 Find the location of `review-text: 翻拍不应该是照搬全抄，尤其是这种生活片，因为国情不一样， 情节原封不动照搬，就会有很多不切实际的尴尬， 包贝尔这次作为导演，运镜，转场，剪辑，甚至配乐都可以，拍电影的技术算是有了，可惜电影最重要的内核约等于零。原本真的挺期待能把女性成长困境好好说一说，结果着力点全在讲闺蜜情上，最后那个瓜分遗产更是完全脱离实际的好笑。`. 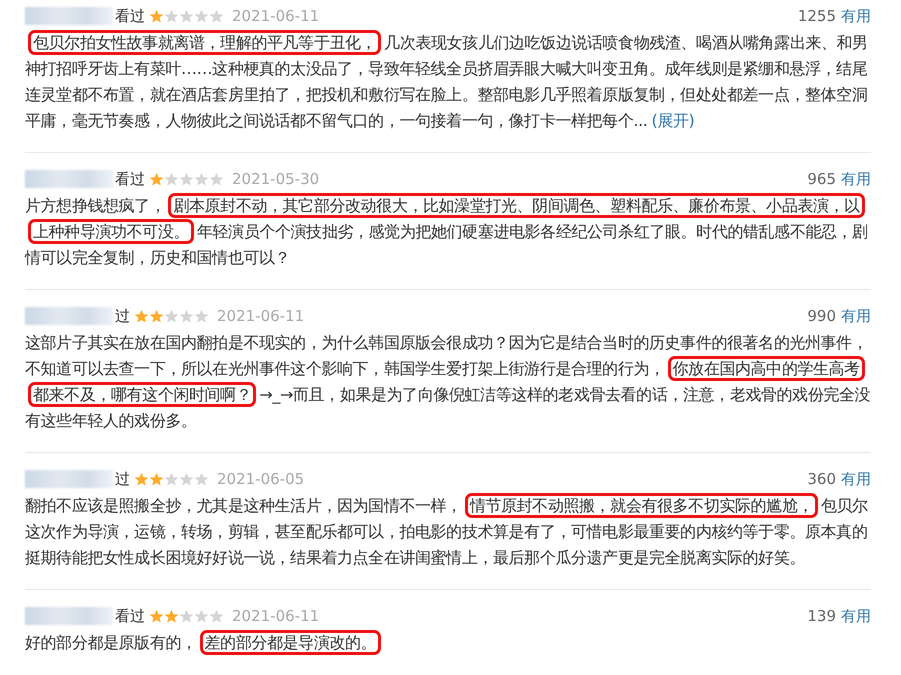

review-text: 翻拍不应该是照搬全抄，尤其是这种生活片，因为国情不一样， 情节原封不动照搬，就会有很多不切实际的尴尬， 包贝尔这次作为导演，运镜，转场，剪辑，甚至配乐都可以，拍电影的技术算是有了，可惜电影最重要的内核约等于零。原本真的挺期待能把女性成长困境好好说一说，结果着力点全在讲闺蜜情上，最后那个瓜分遗产更是完全脱离实际的好笑。 is located at coordinates (448, 532).